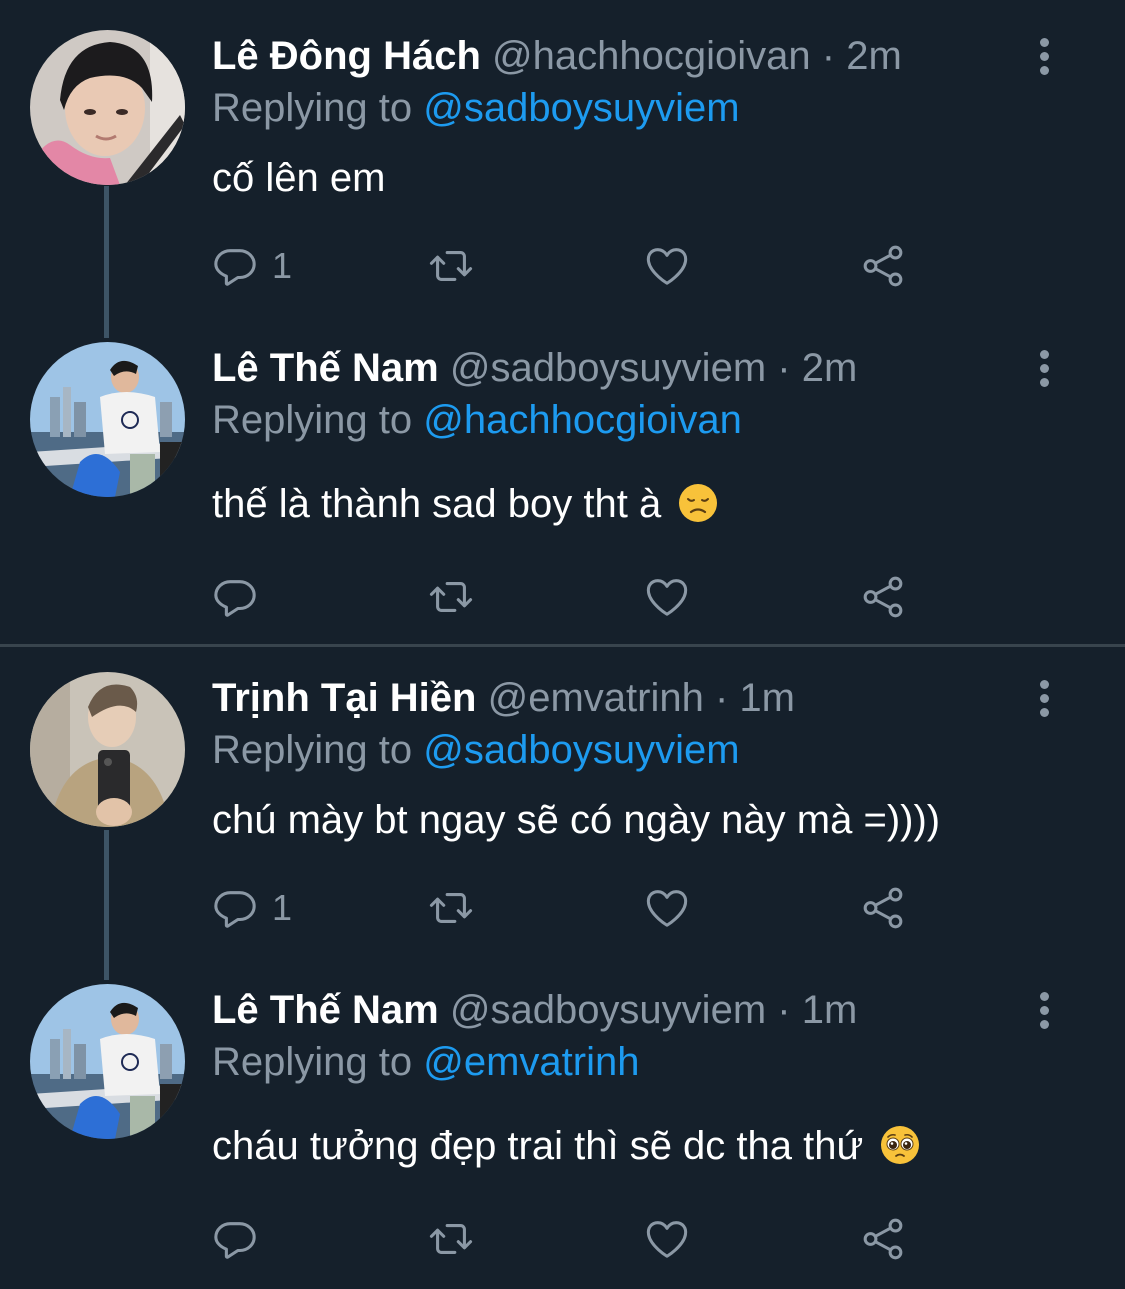 The height and width of the screenshot is (1289, 1125). I want to click on tweet-text-content: cố lên em, so click(299, 178).